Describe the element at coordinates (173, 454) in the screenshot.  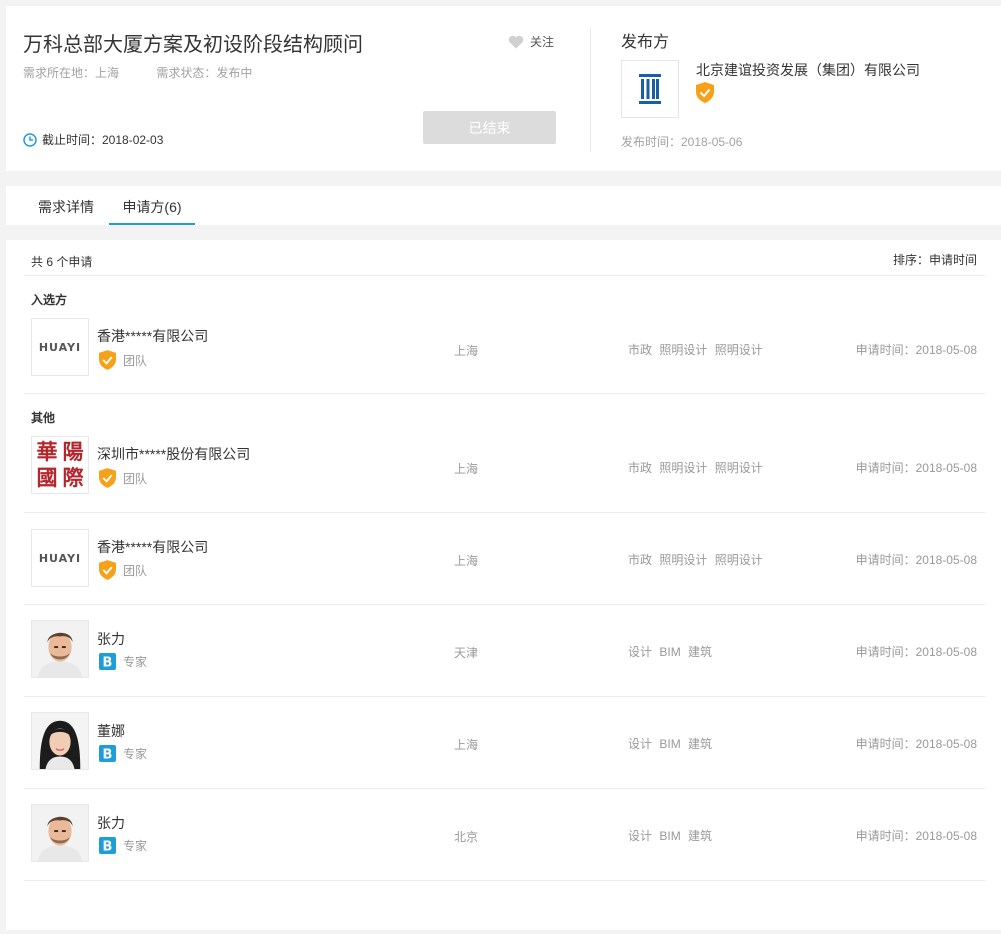
I see `applicant-name: 深圳市*****股份有限公司` at that location.